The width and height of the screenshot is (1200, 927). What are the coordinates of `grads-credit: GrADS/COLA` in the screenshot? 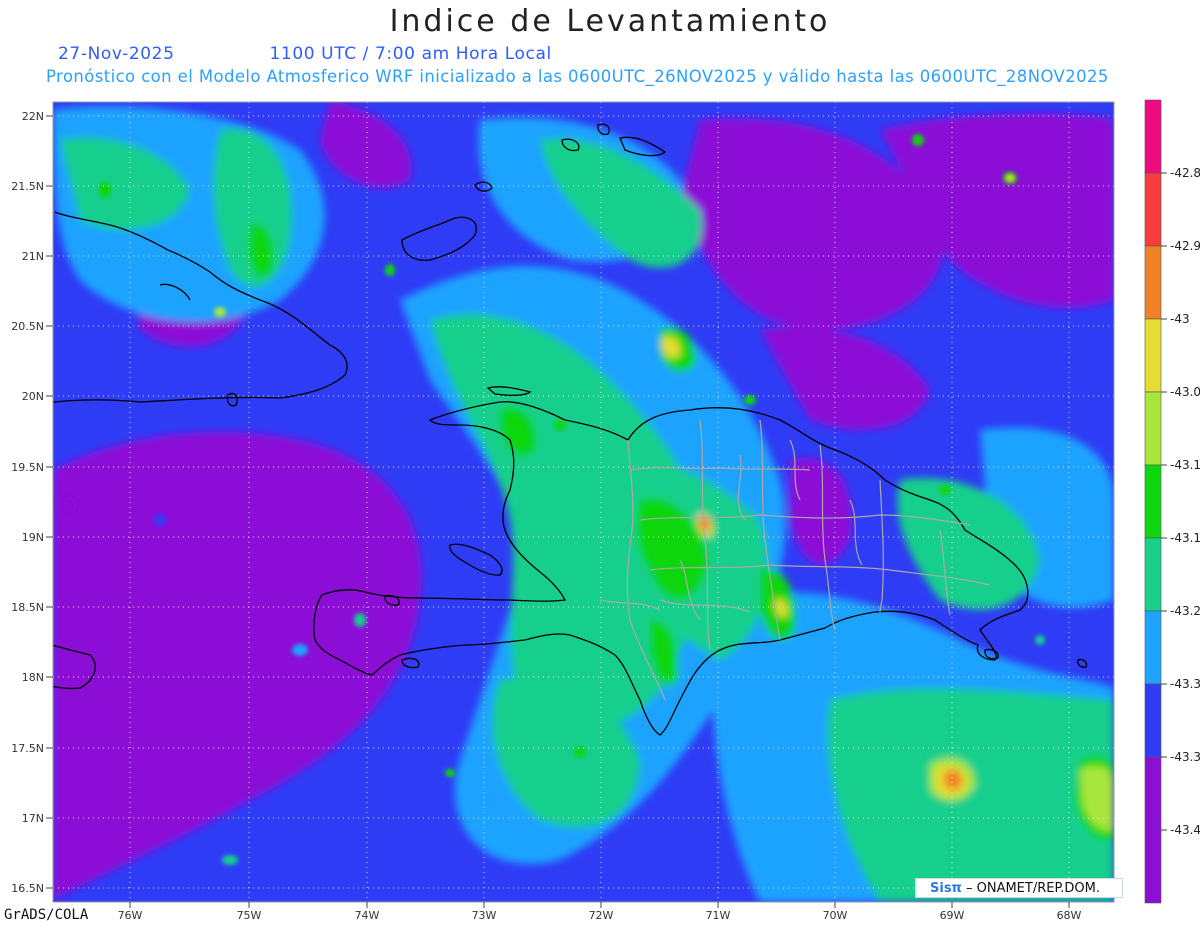 It's located at (46, 915).